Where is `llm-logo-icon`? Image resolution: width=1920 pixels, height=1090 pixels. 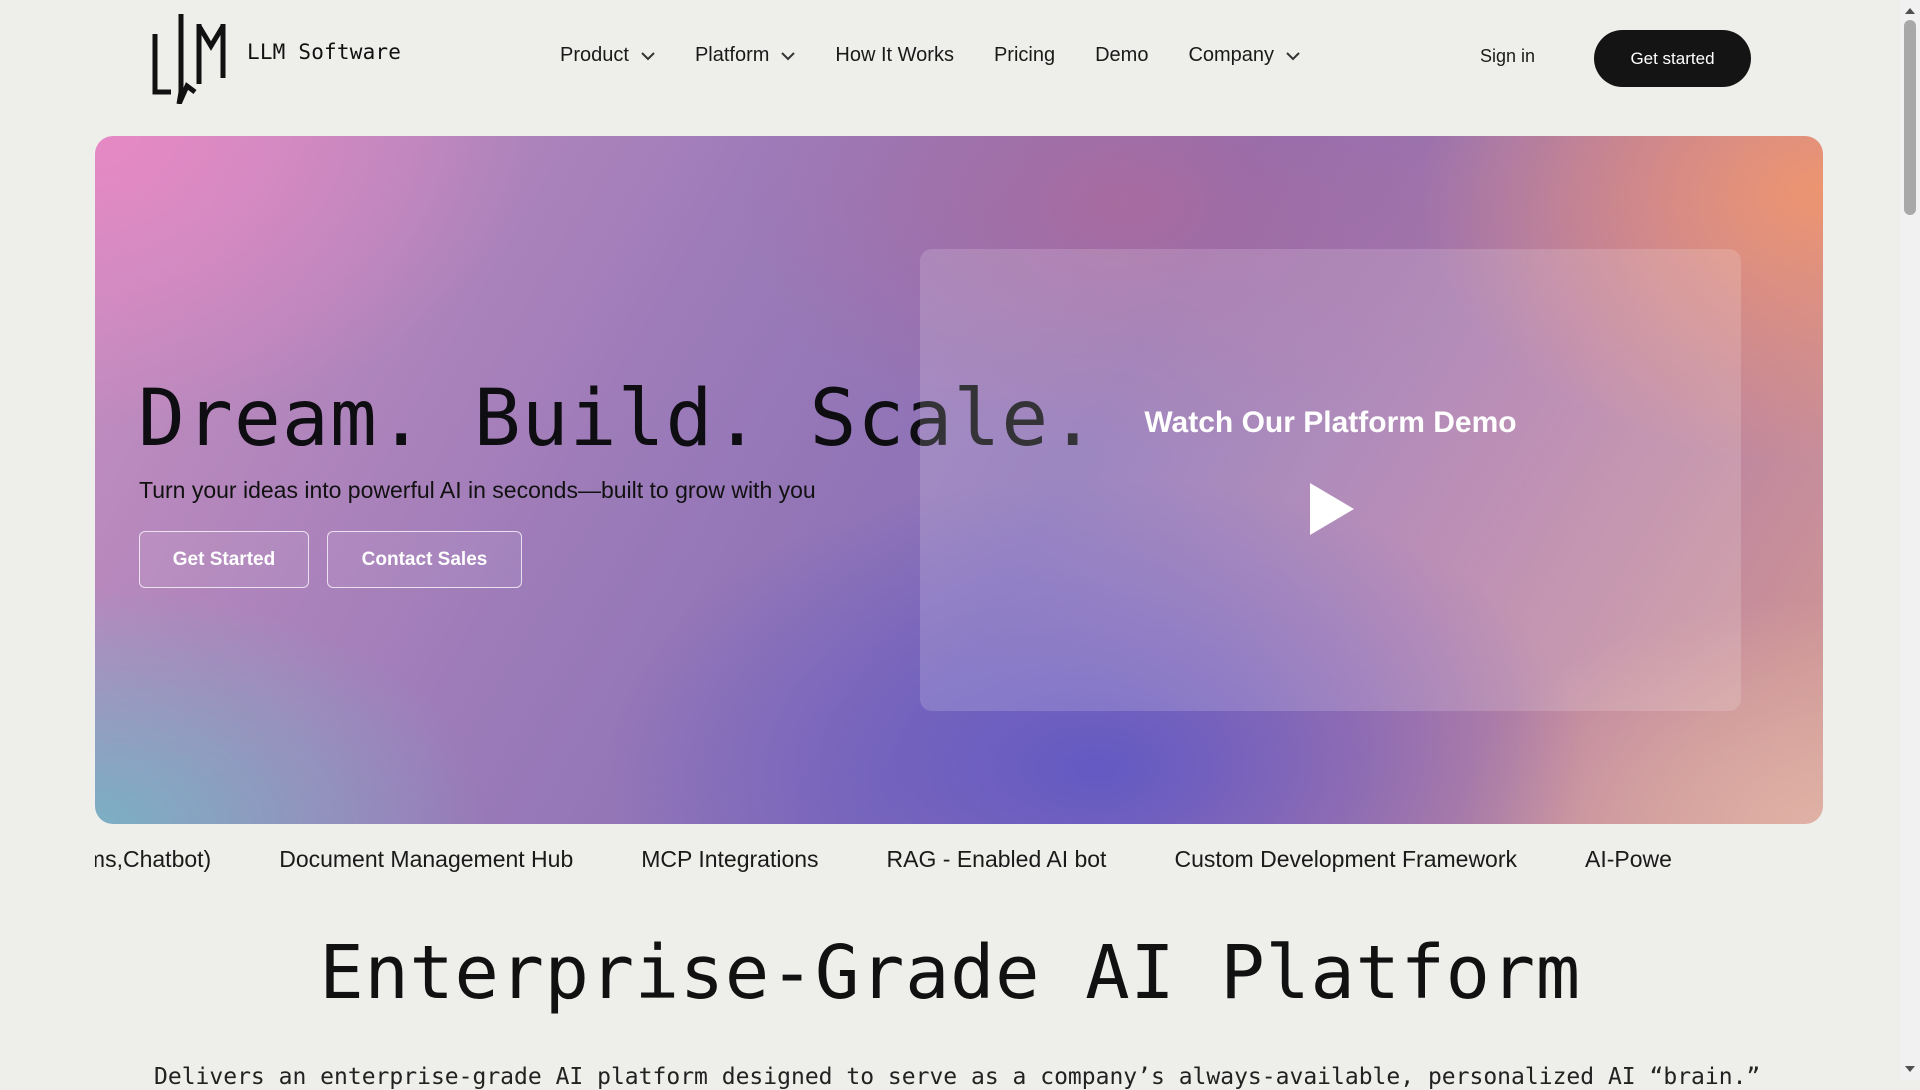 llm-logo-icon is located at coordinates (190, 58).